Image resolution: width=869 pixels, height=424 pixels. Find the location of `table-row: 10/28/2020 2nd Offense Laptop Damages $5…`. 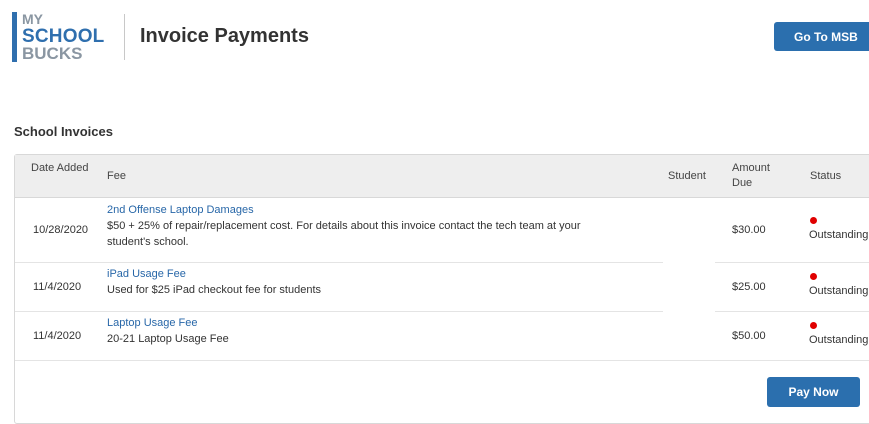

table-row: 10/28/2020 2nd Offense Laptop Damages $5… is located at coordinates (442, 230).